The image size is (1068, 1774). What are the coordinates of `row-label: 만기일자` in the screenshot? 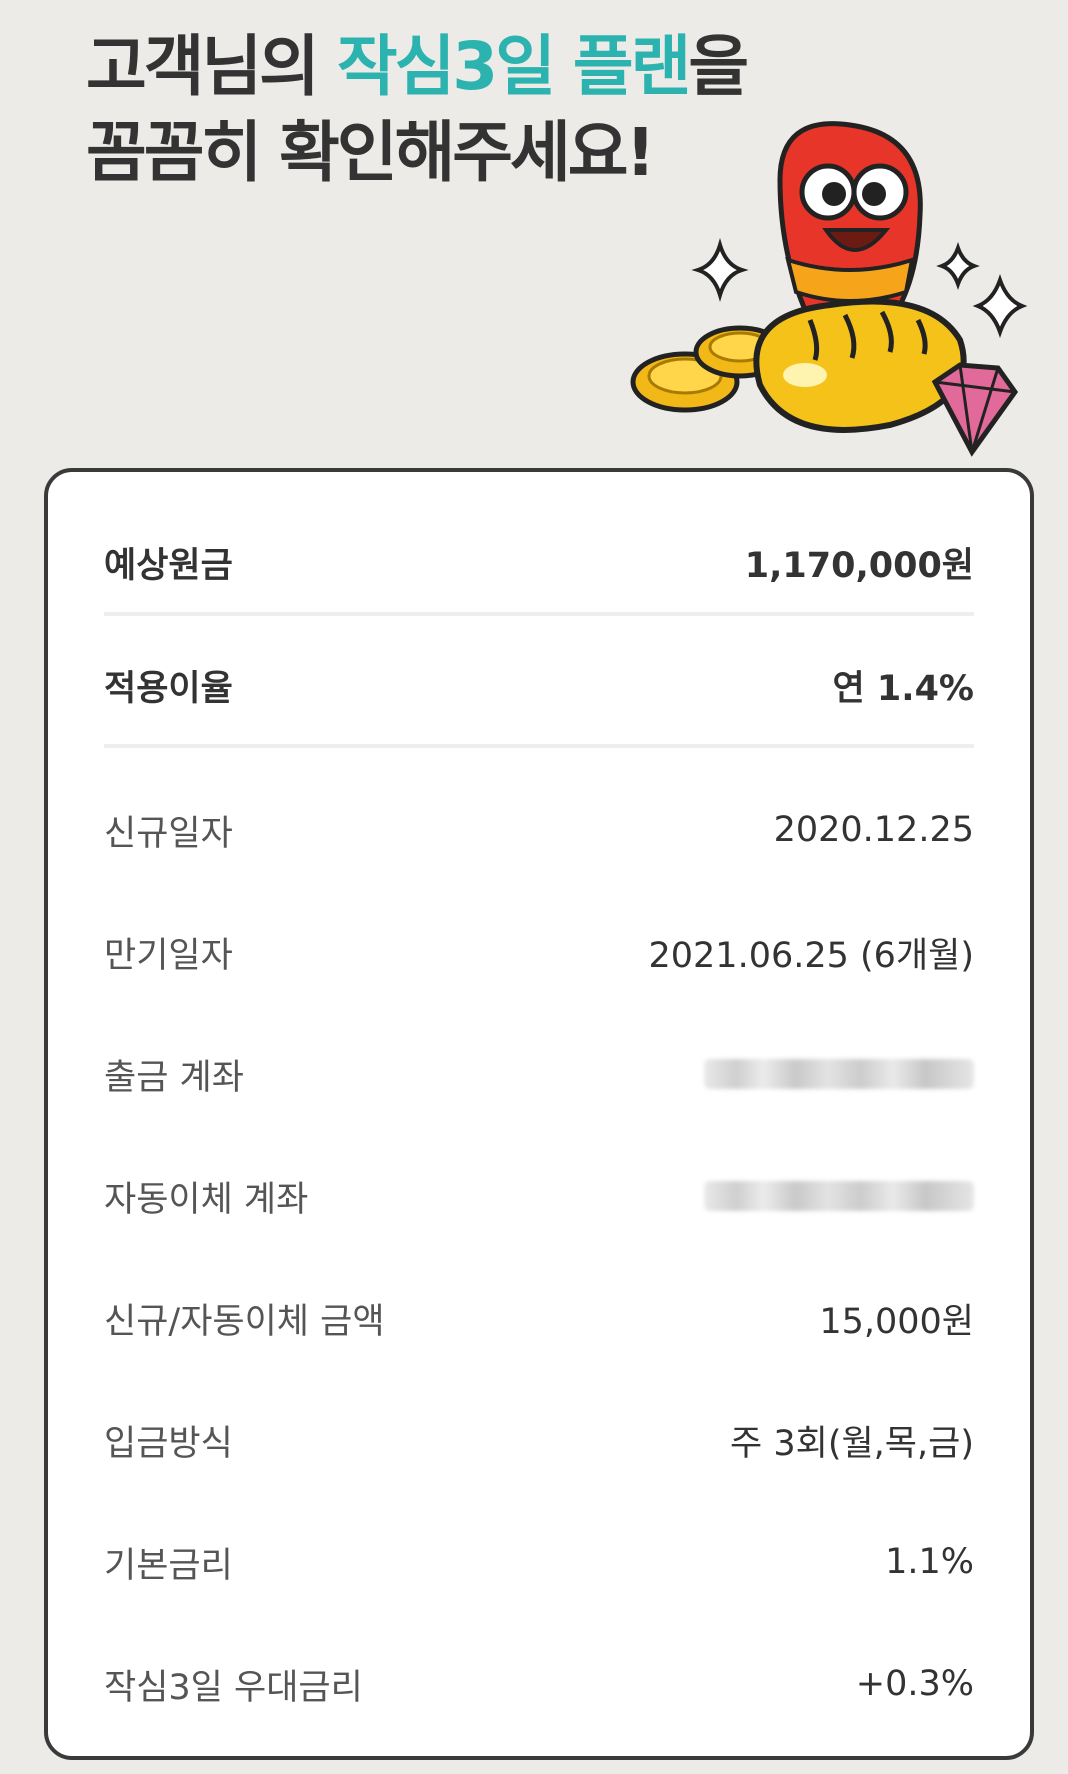 It's located at (168, 955).